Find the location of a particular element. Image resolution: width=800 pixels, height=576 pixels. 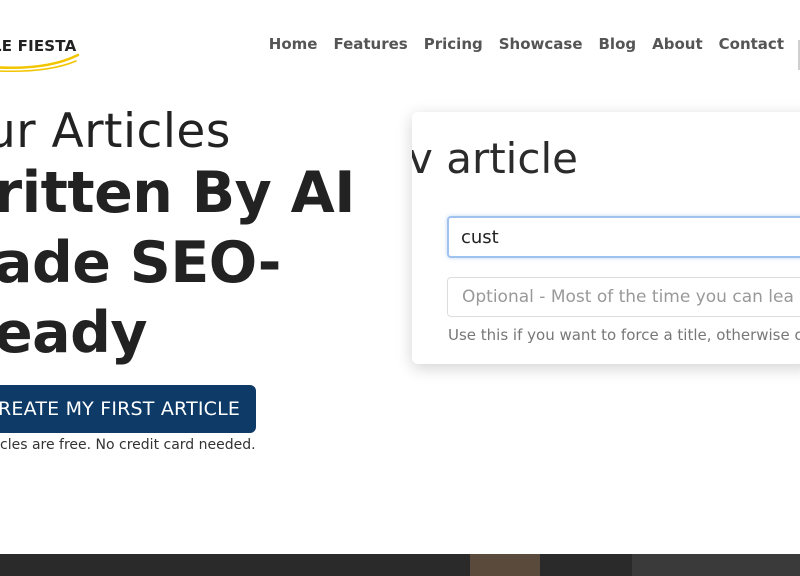

hero-heading-light: ur Articles is located at coordinates (115, 131).